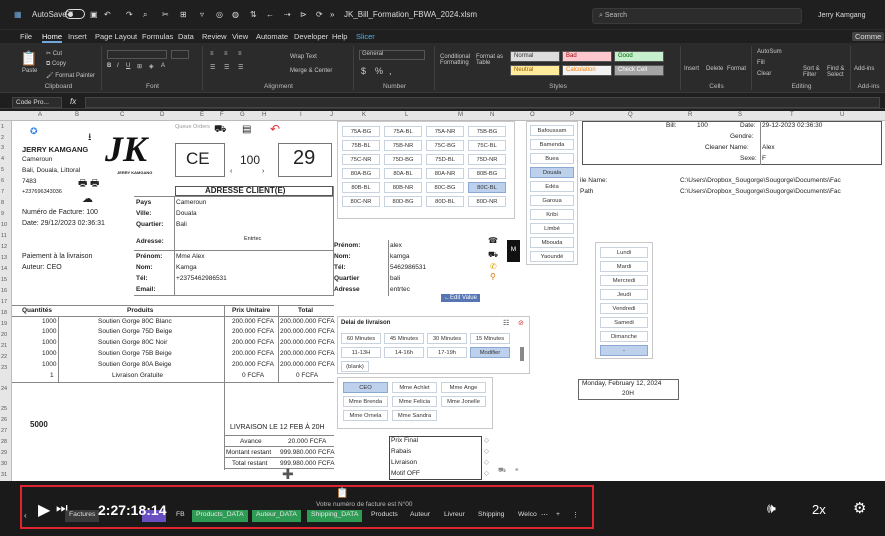  Describe the element at coordinates (2, 203) in the screenshot. I see `row-header: 8` at that location.